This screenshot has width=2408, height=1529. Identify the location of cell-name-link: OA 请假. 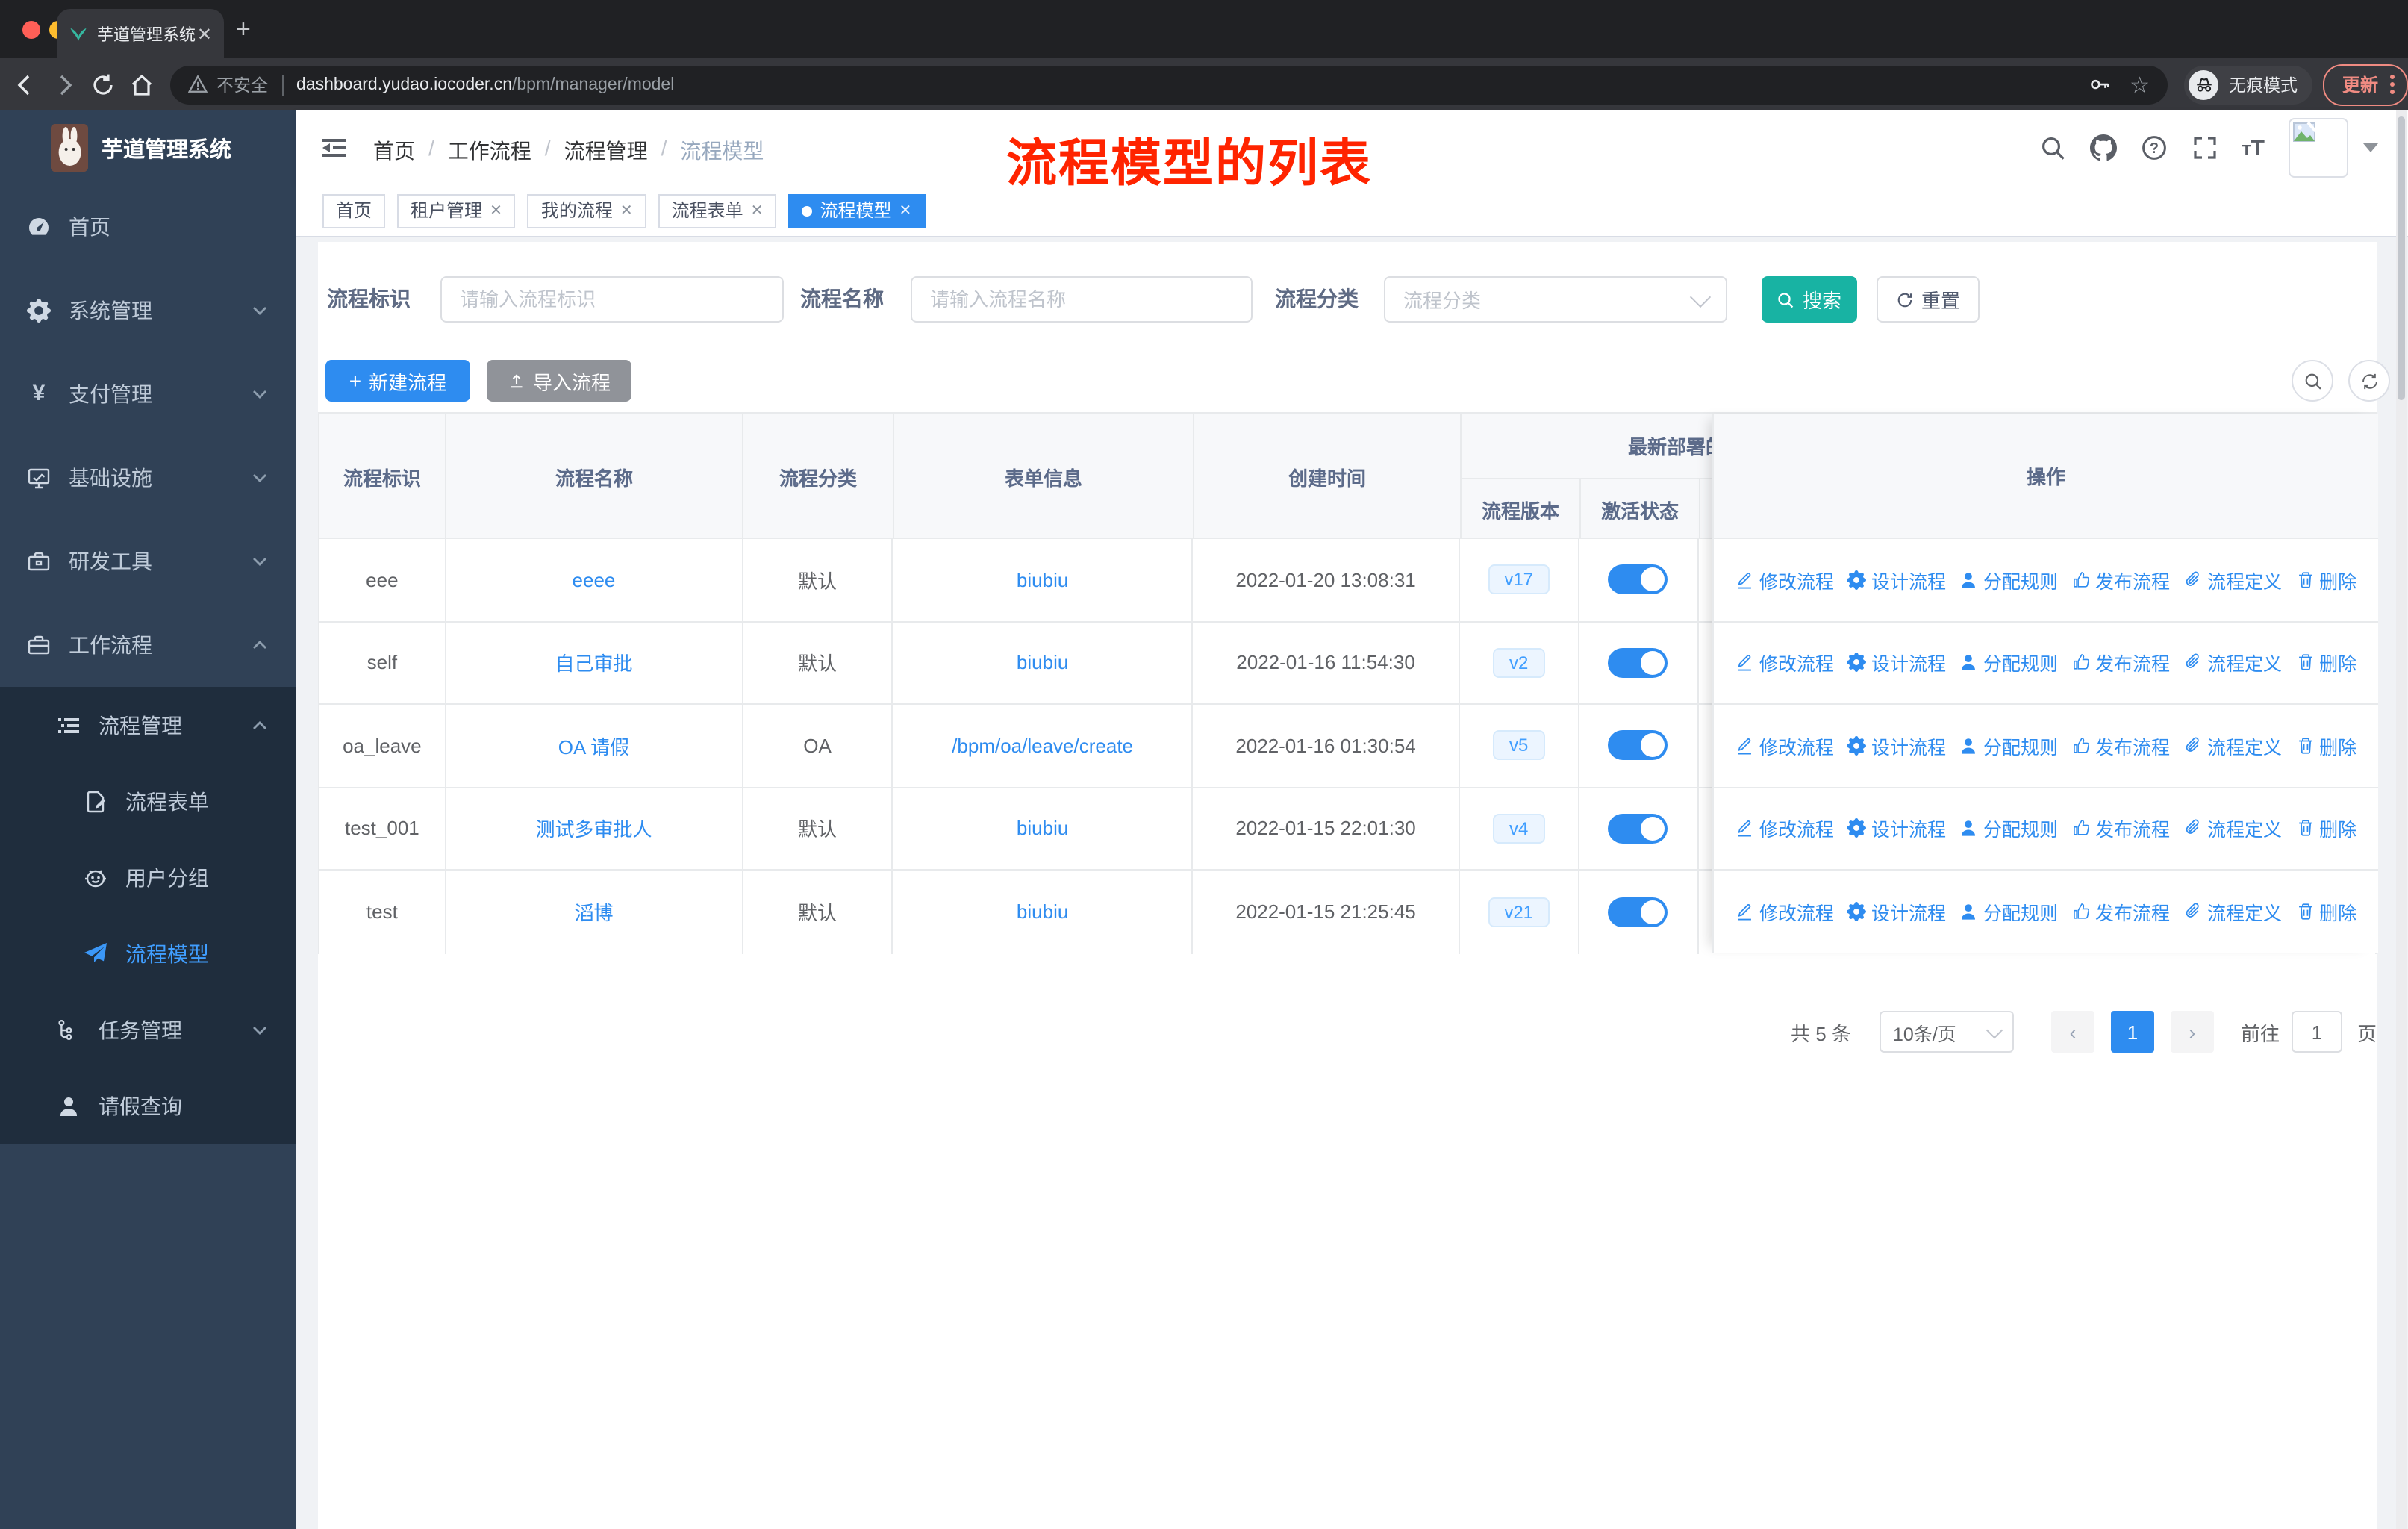
(594, 746).